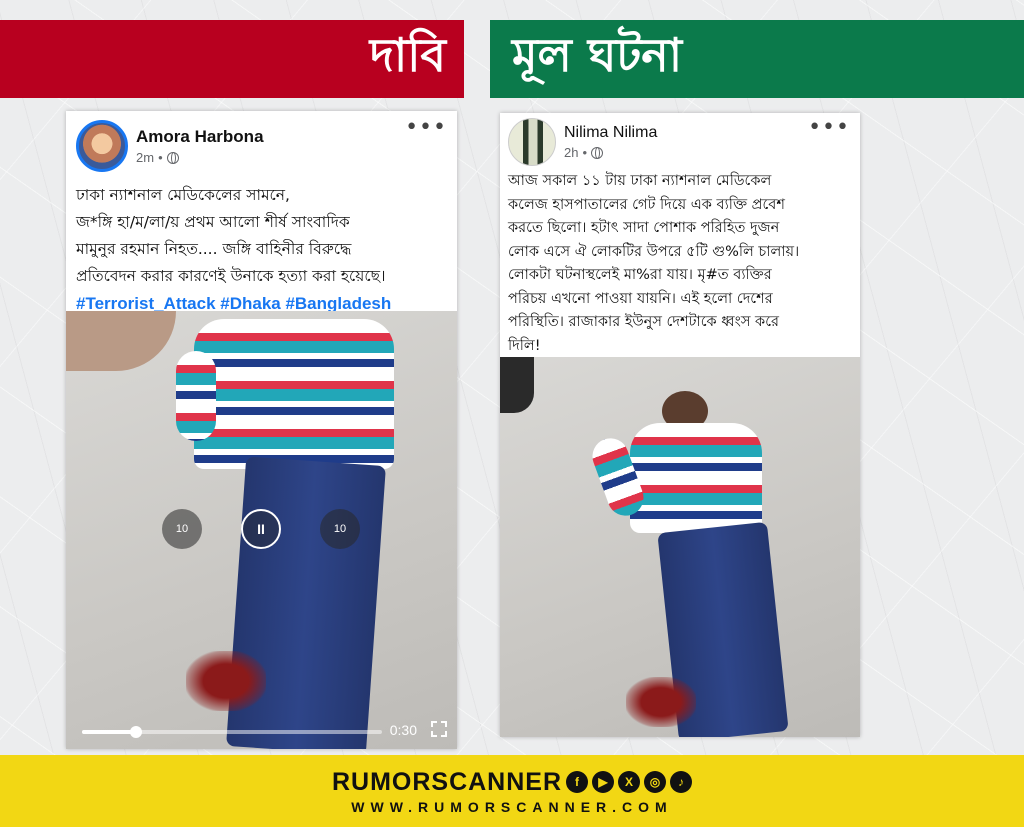 The height and width of the screenshot is (827, 1024). I want to click on x-icon: X, so click(629, 782).